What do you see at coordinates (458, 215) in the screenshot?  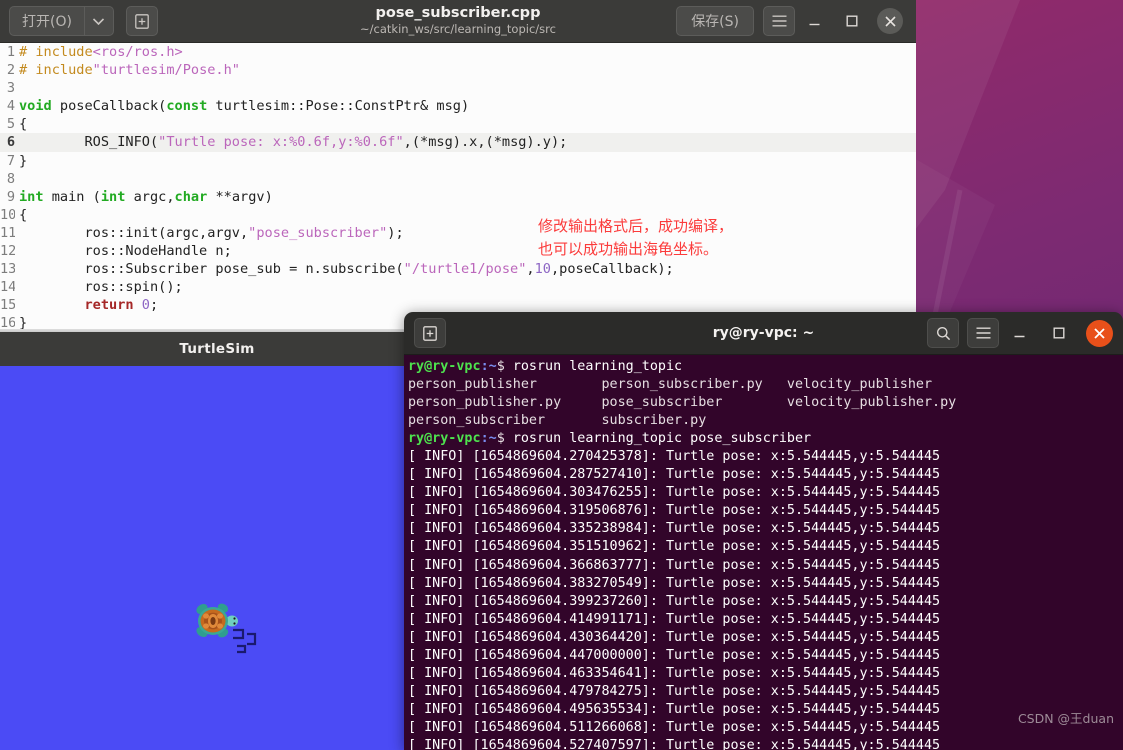 I see `code-line: 10{` at bounding box center [458, 215].